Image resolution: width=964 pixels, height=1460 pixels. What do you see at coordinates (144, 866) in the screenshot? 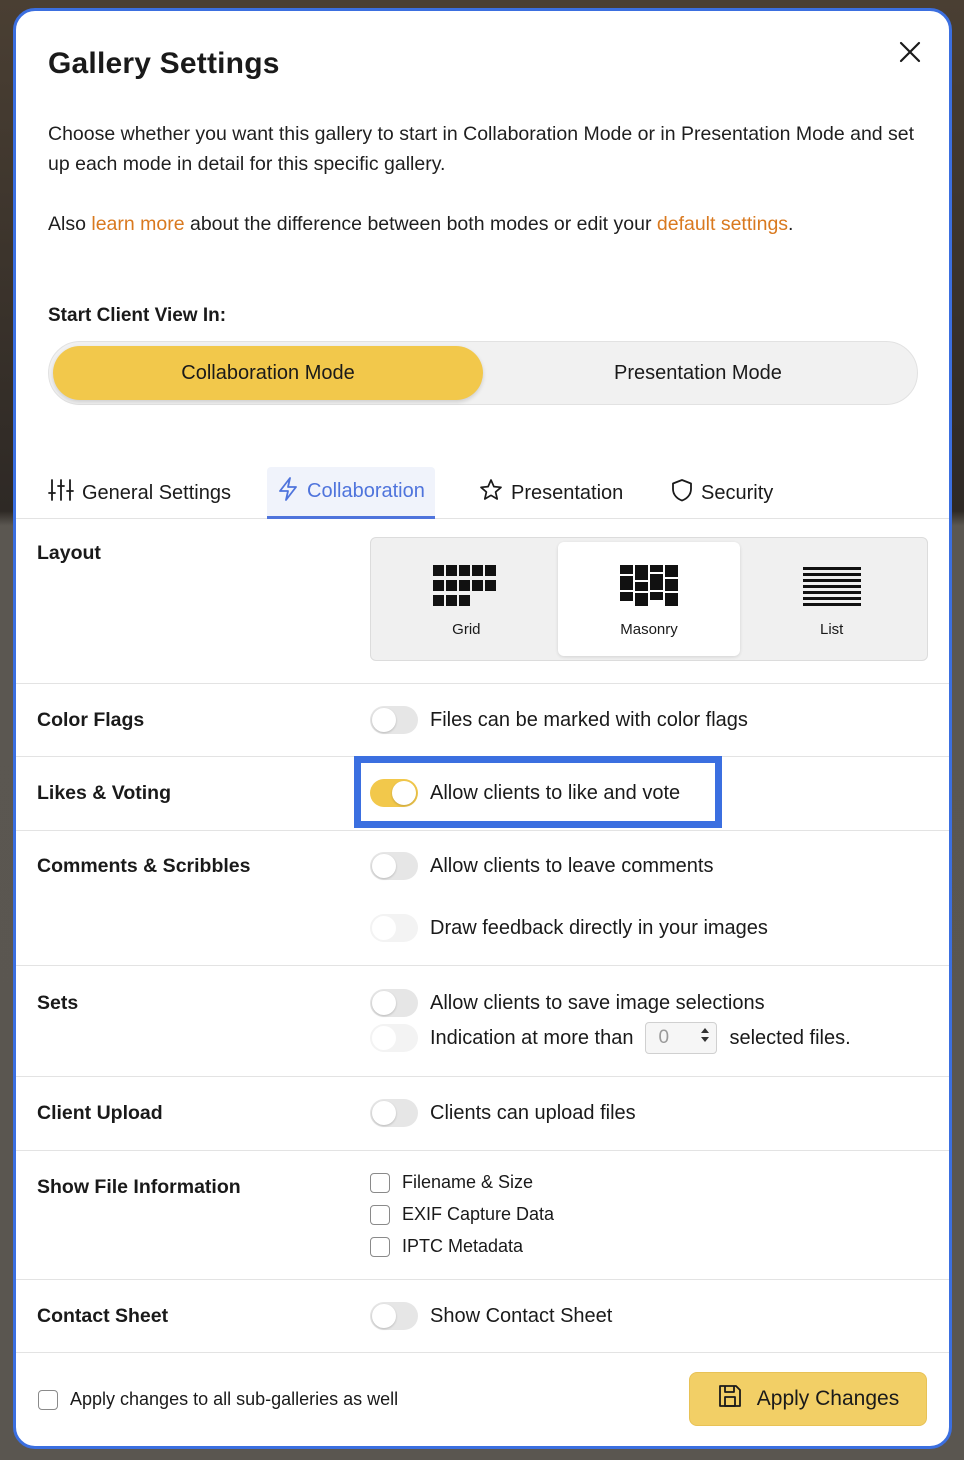
I see `comments-label: Comments & Scribbles` at bounding box center [144, 866].